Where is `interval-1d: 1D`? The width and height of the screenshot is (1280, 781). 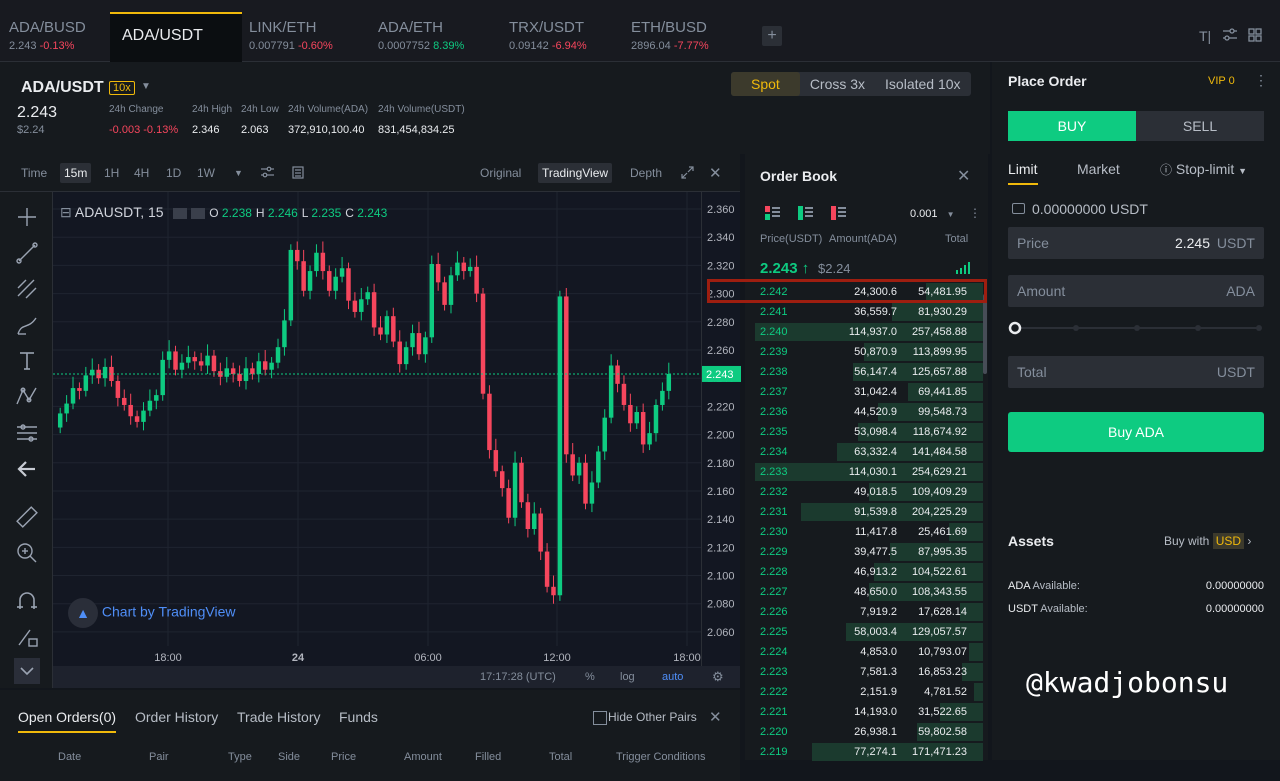 interval-1d: 1D is located at coordinates (173, 173).